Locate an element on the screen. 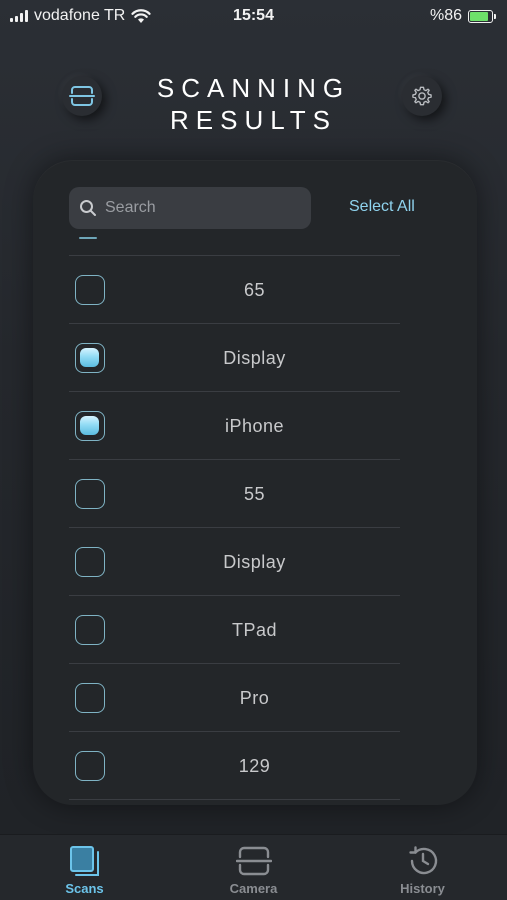 The image size is (507, 900). carrier-name: vodafone TR is located at coordinates (80, 15).